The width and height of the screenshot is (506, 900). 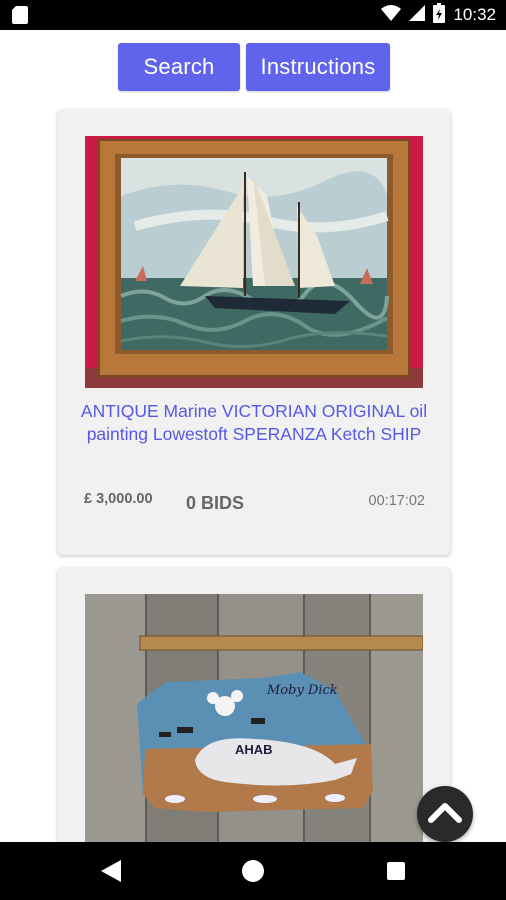 I want to click on cell-signal-icon, so click(x=417, y=15).